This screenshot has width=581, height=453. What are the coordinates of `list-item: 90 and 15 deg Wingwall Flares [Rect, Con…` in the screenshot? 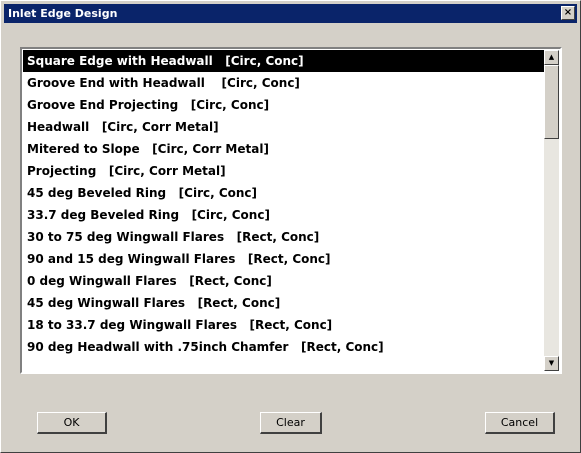 It's located at (284, 259).